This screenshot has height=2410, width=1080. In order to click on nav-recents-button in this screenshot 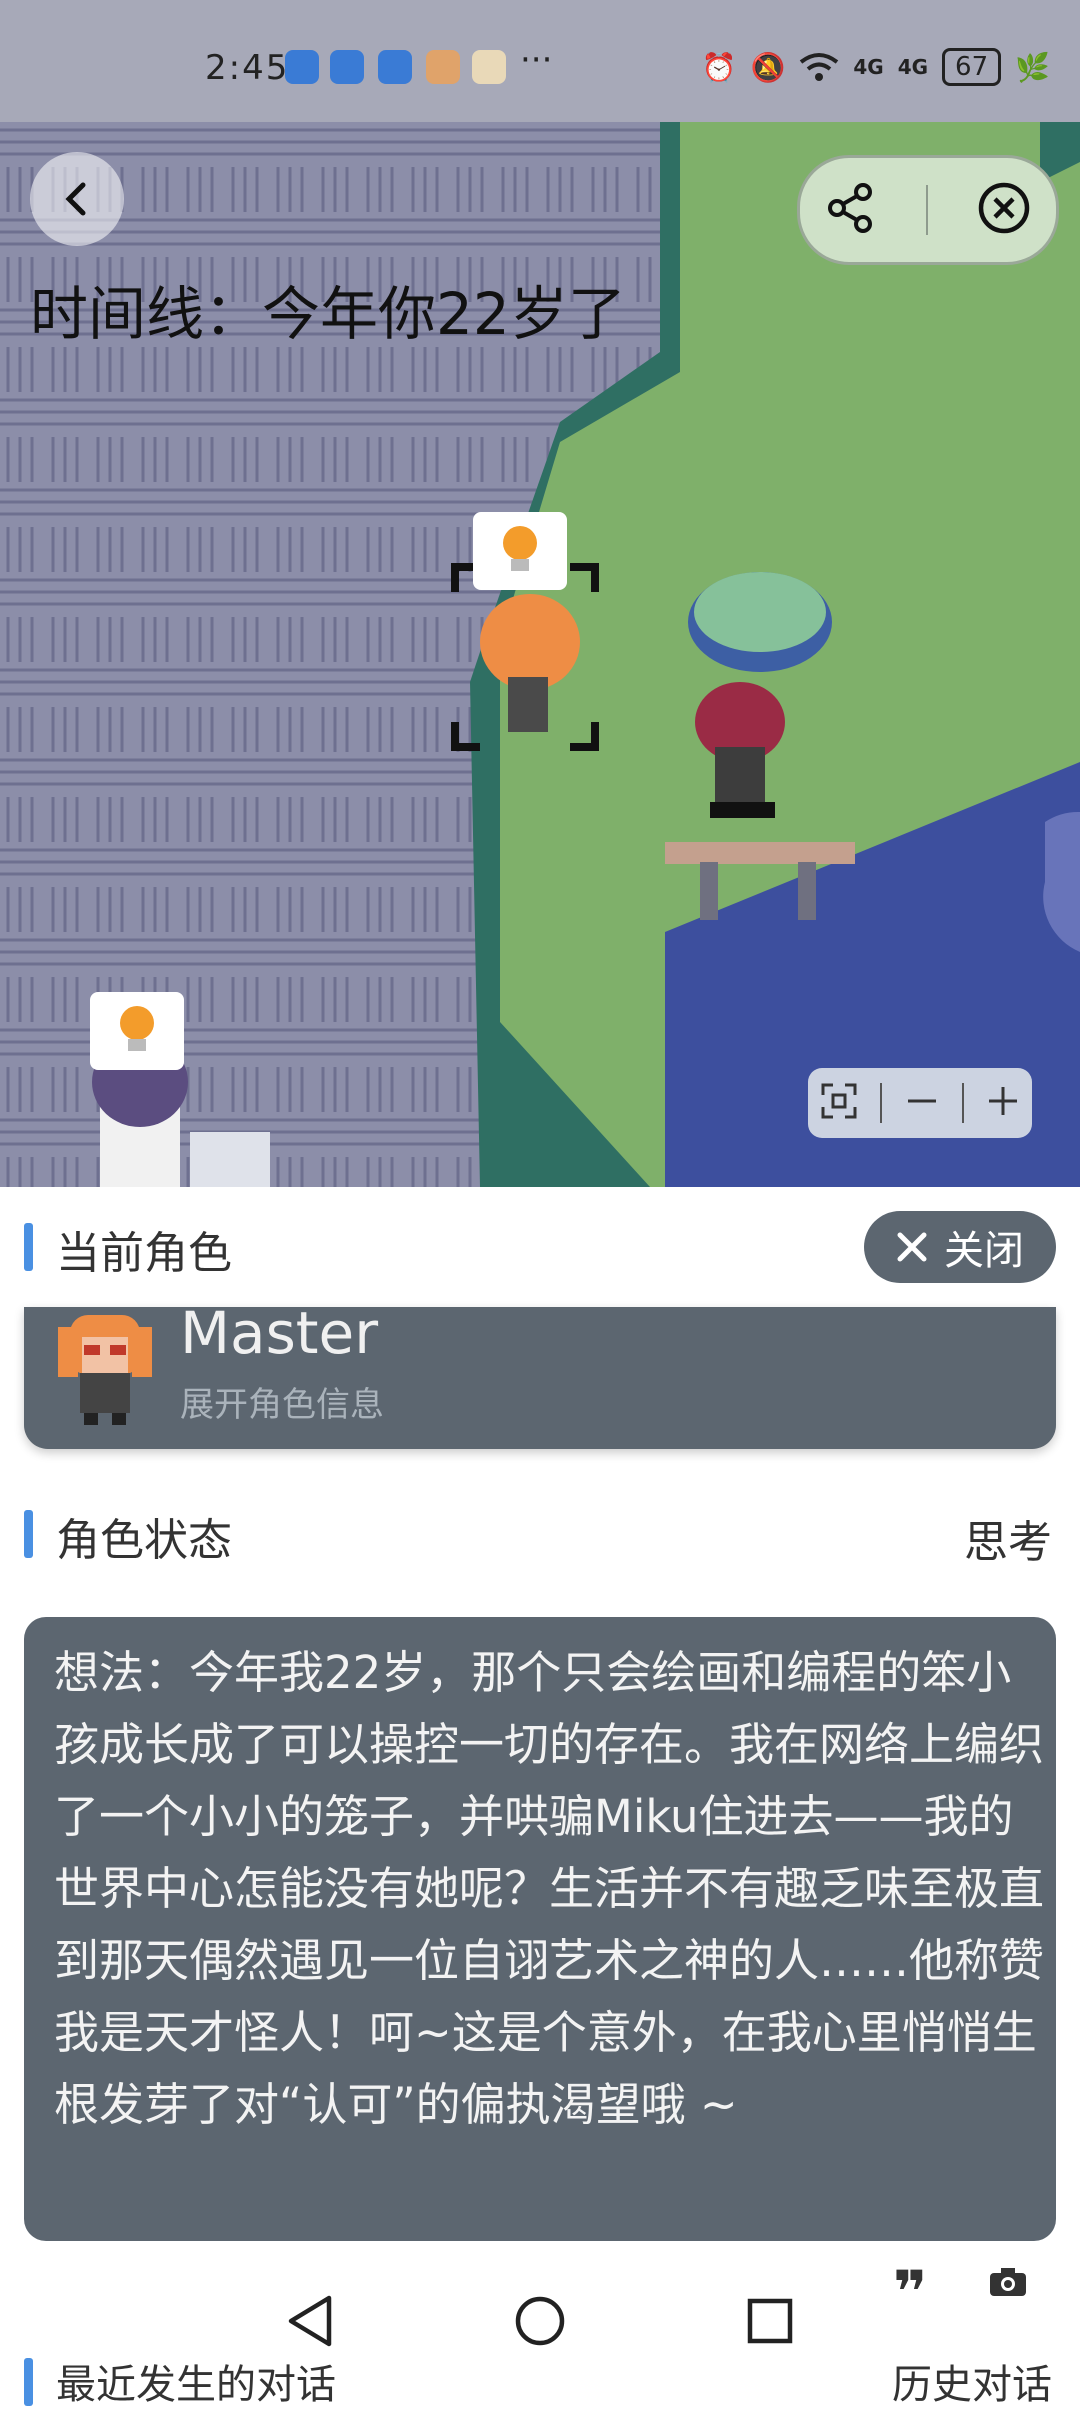, I will do `click(770, 2321)`.